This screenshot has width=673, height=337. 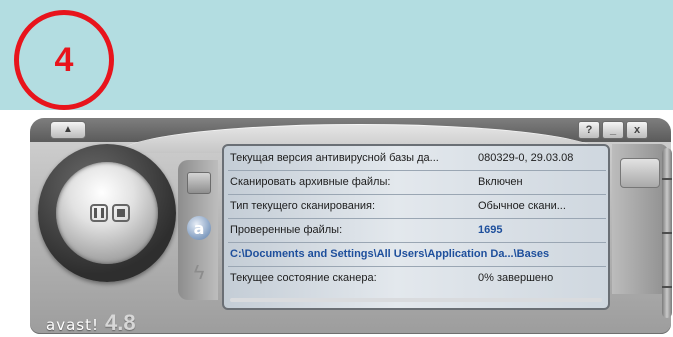 What do you see at coordinates (417, 230) in the screenshot?
I see `status-row-scanned-files: Проверенные файлы: 1695` at bounding box center [417, 230].